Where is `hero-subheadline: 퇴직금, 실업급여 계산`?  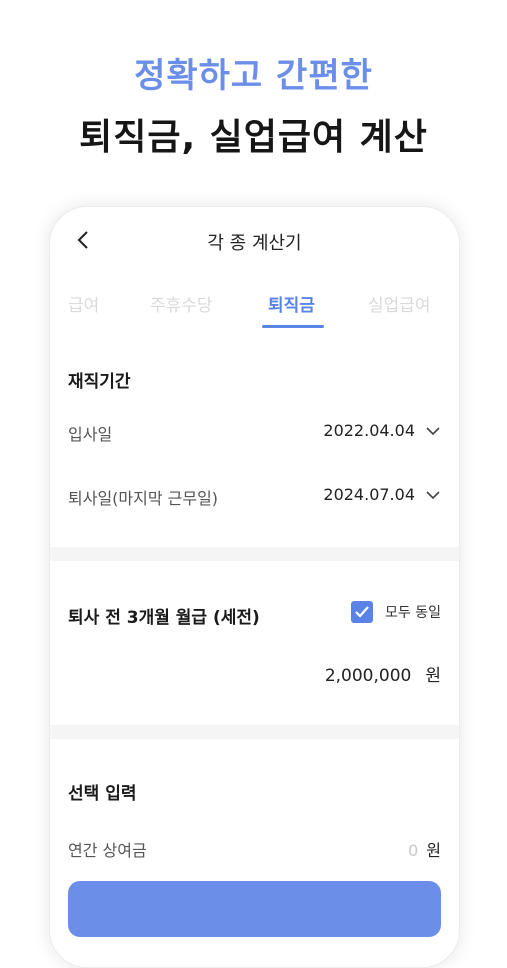 hero-subheadline: 퇴직금, 실업급여 계산 is located at coordinates (253, 137).